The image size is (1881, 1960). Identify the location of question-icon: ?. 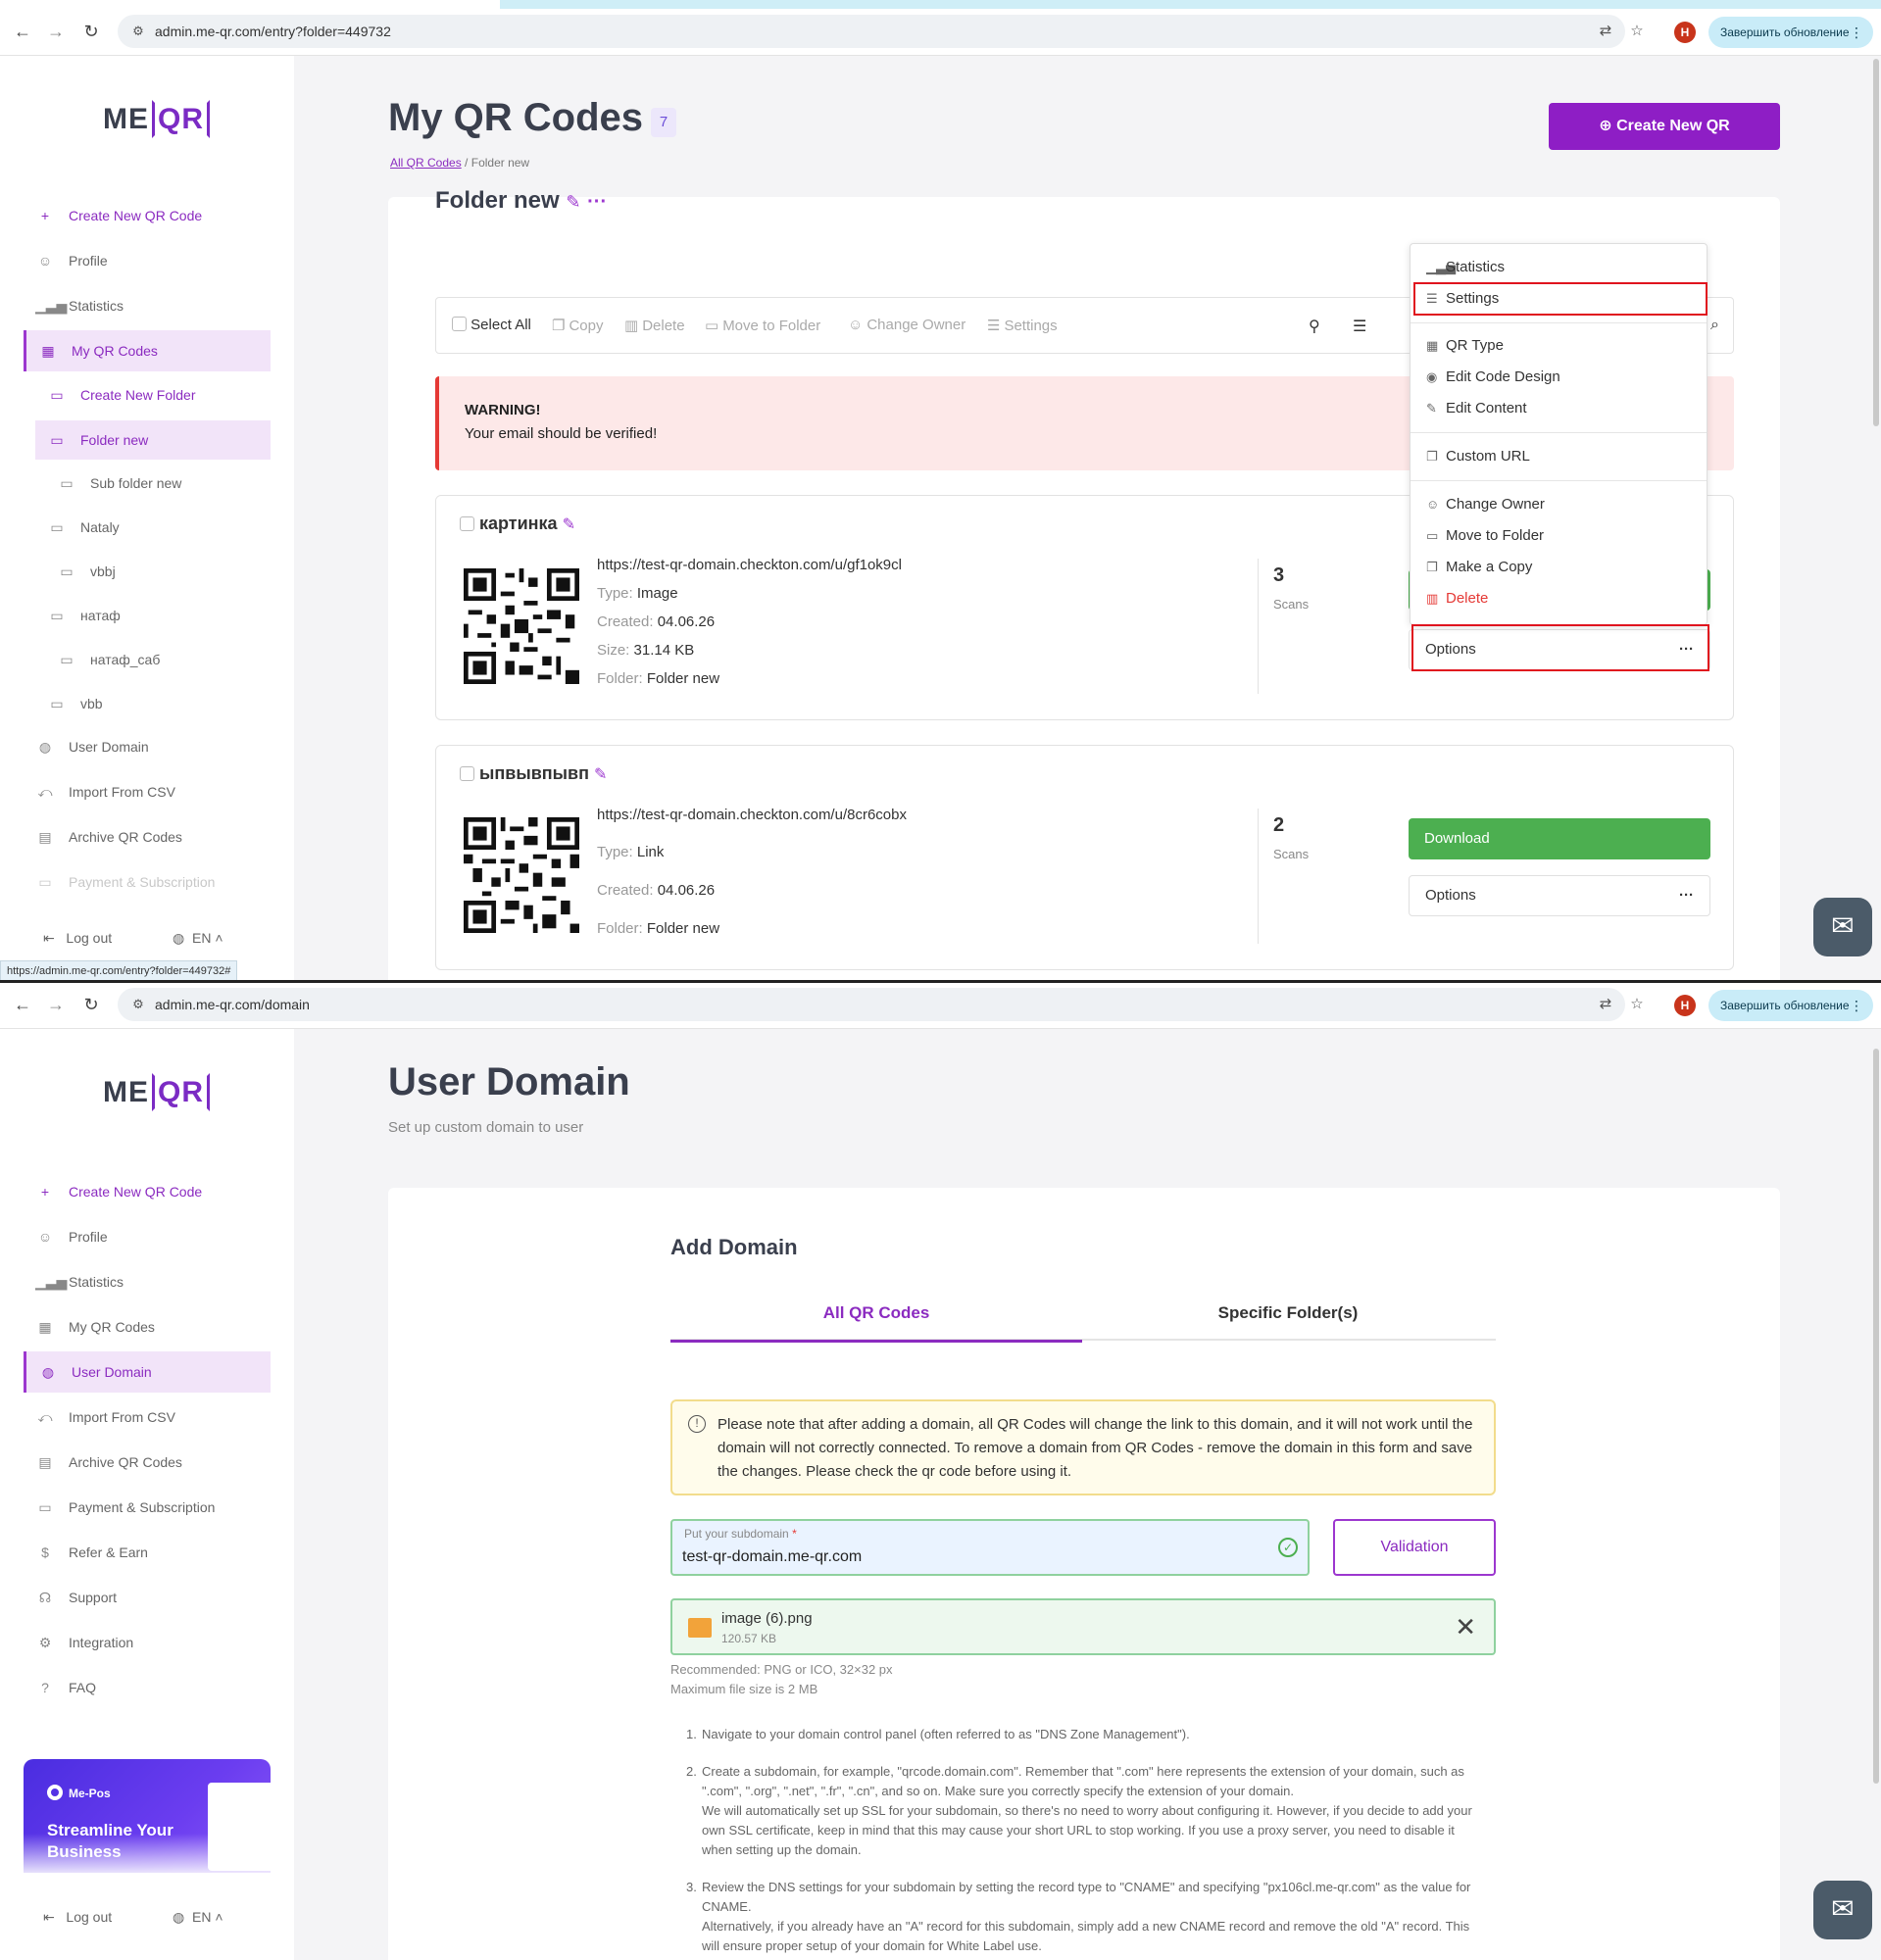
(45, 1687).